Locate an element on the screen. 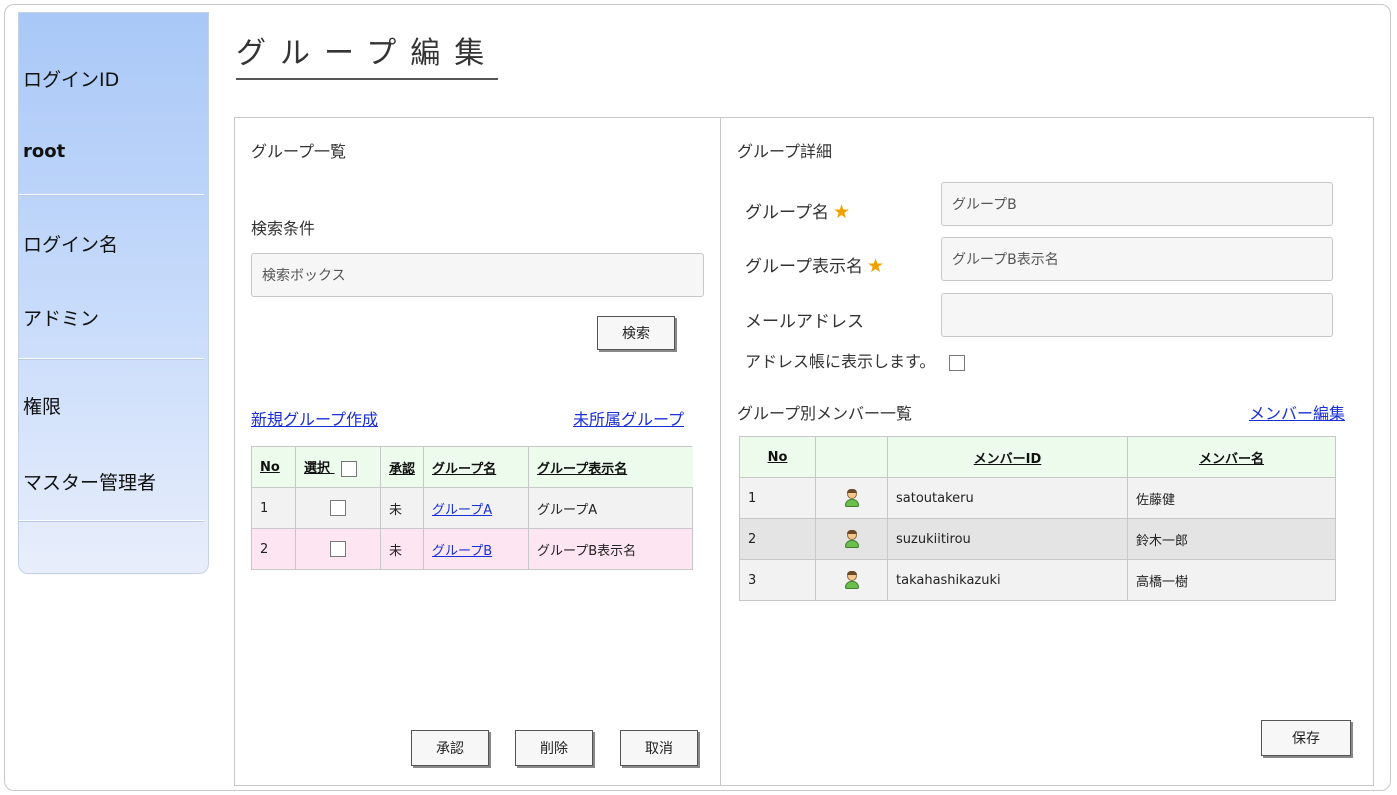 This screenshot has height=795, width=1397. display-name-input: グループB表示名 is located at coordinates (1137, 259).